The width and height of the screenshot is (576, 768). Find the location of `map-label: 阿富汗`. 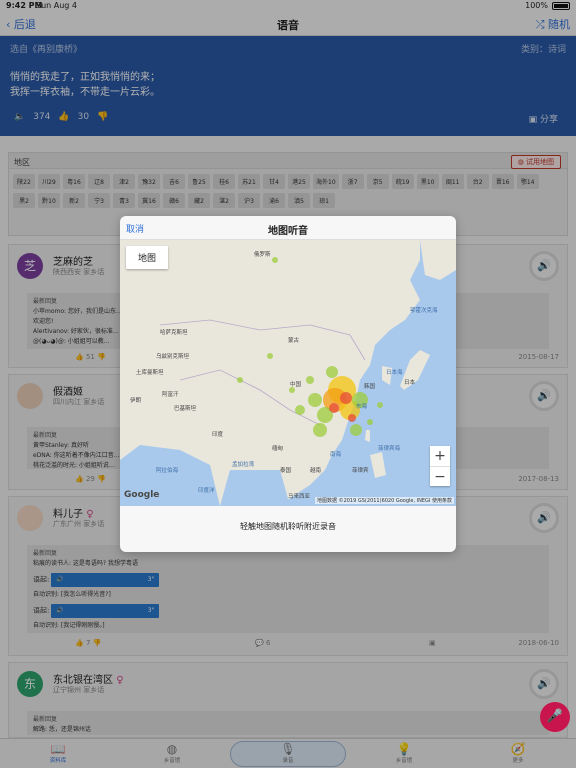

map-label: 阿富汗 is located at coordinates (170, 395).